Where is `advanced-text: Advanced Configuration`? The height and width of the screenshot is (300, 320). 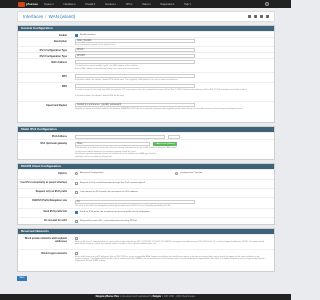 advanced-text: Advanced Configuration is located at coordinates (92, 173).